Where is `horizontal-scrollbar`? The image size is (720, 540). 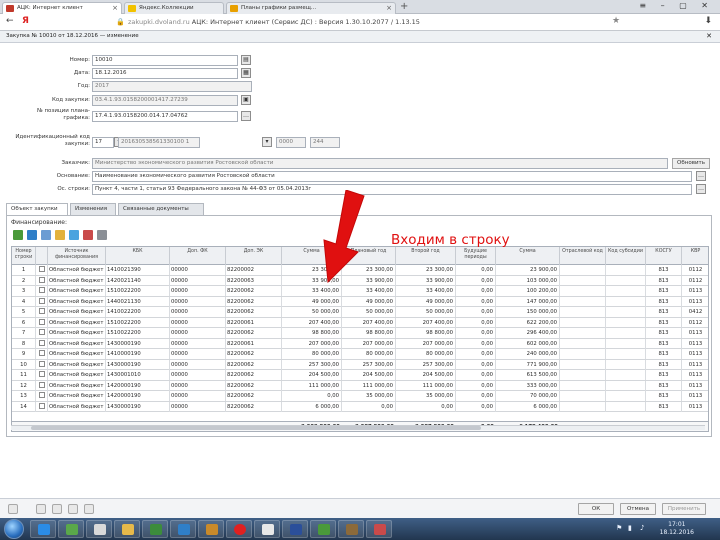 horizontal-scrollbar is located at coordinates (358, 427).